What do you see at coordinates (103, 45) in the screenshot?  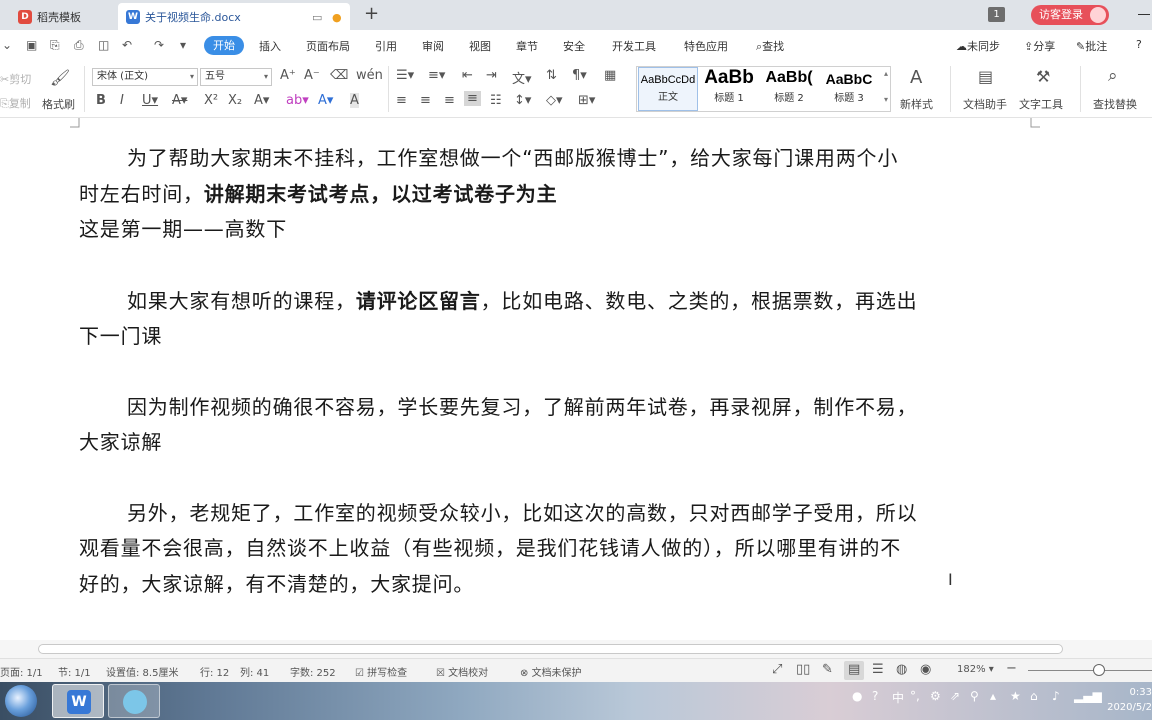 I see `print-preview-icon: ◫` at bounding box center [103, 45].